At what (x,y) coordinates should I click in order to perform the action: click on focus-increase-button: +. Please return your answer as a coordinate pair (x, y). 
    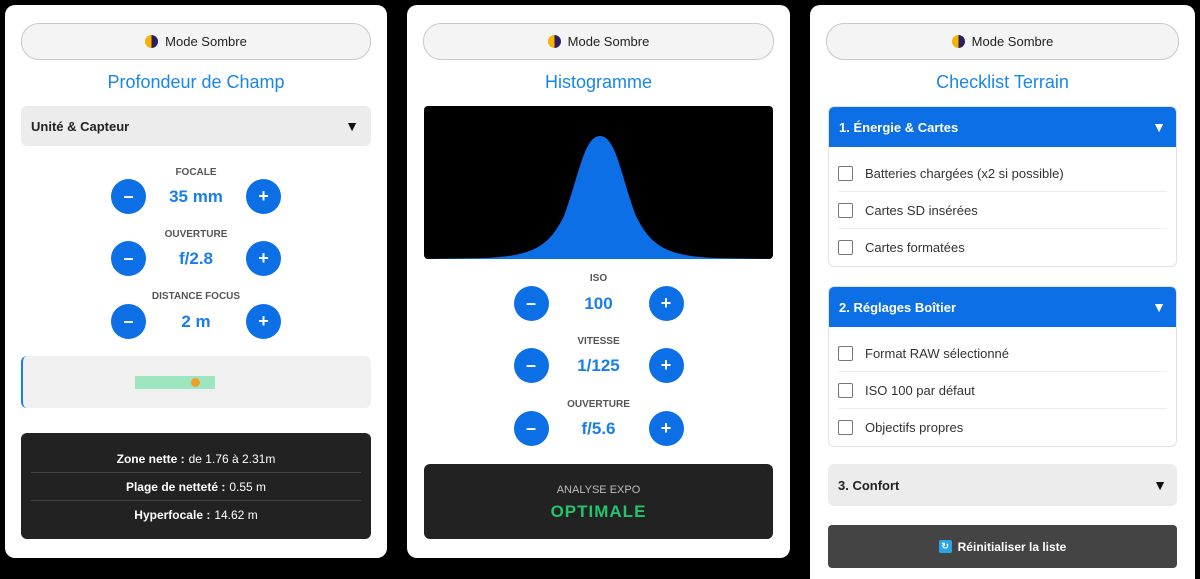
    Looking at the image, I should click on (263, 321).